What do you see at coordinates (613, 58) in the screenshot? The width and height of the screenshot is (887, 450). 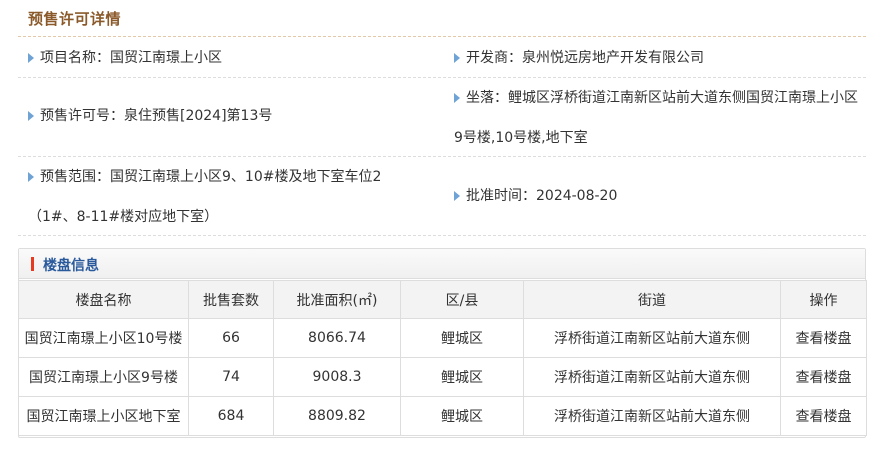 I see `developer-value: 泉州悦远房地产开发有限公司` at bounding box center [613, 58].